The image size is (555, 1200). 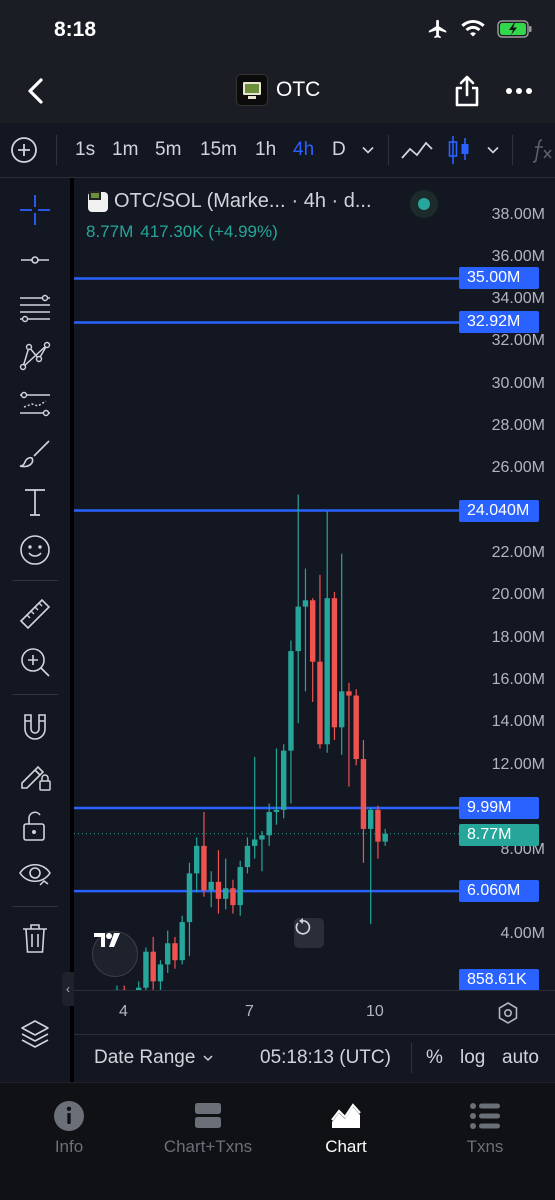 I want to click on time-axis: 4 7 10, so click(x=314, y=1012).